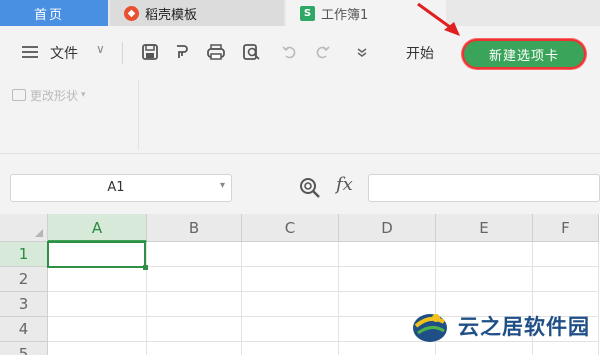  Describe the element at coordinates (345, 15) in the screenshot. I see `tab-workbook-label: 工作簿1` at that location.